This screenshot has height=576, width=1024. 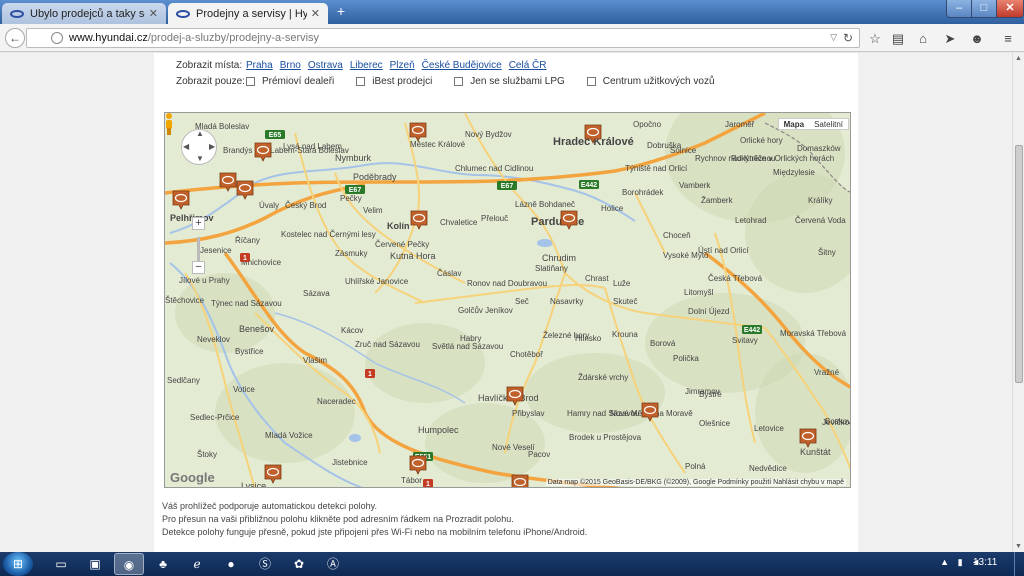 I want to click on street-view-pegman-icon, so click(x=169, y=124).